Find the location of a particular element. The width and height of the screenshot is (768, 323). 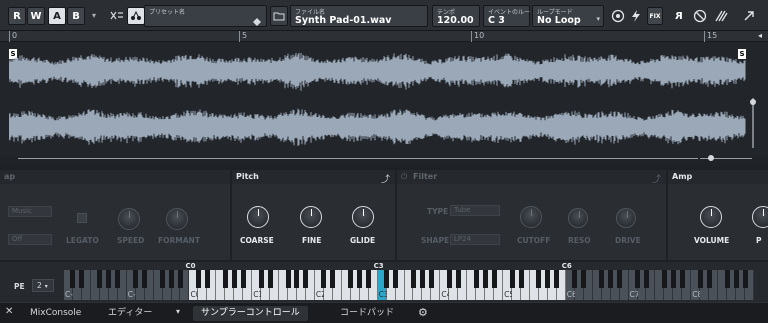

speed-knob is located at coordinates (129, 219).